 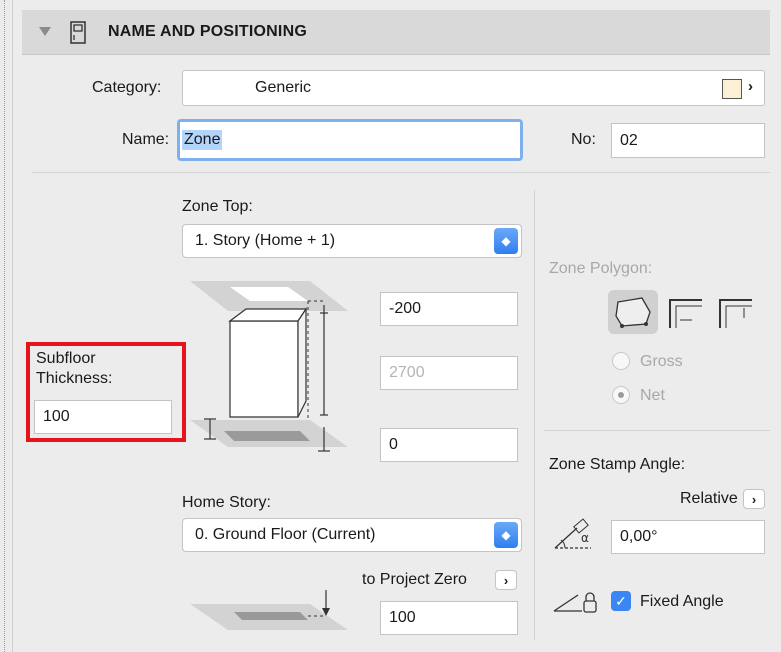 I want to click on zone-bottom-offset-value: 0, so click(x=393, y=444).